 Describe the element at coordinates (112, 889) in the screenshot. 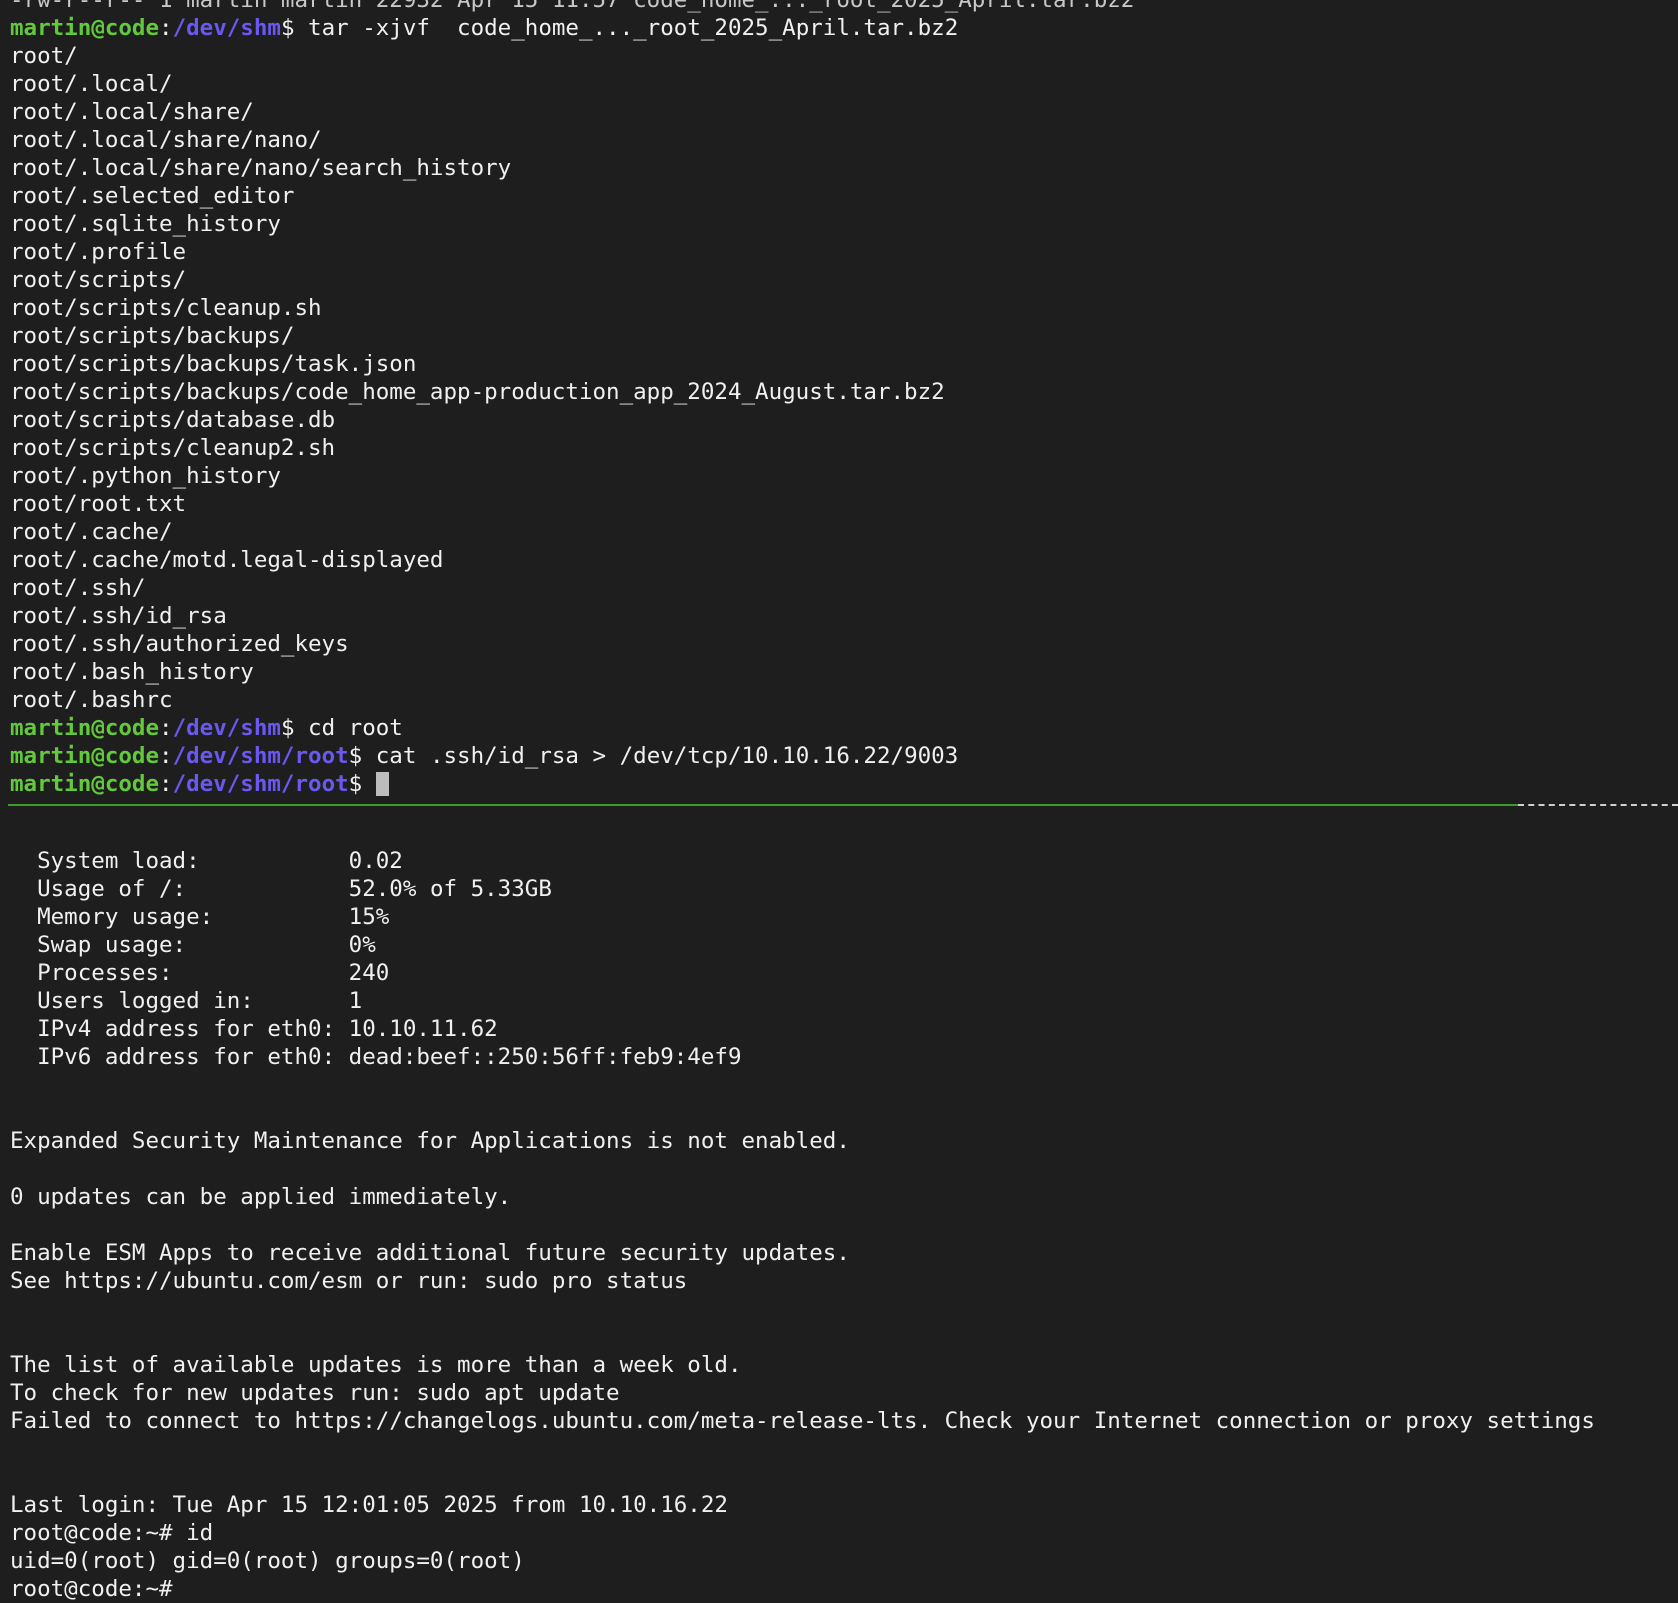

I see `stat-label: Usage of /:` at that location.